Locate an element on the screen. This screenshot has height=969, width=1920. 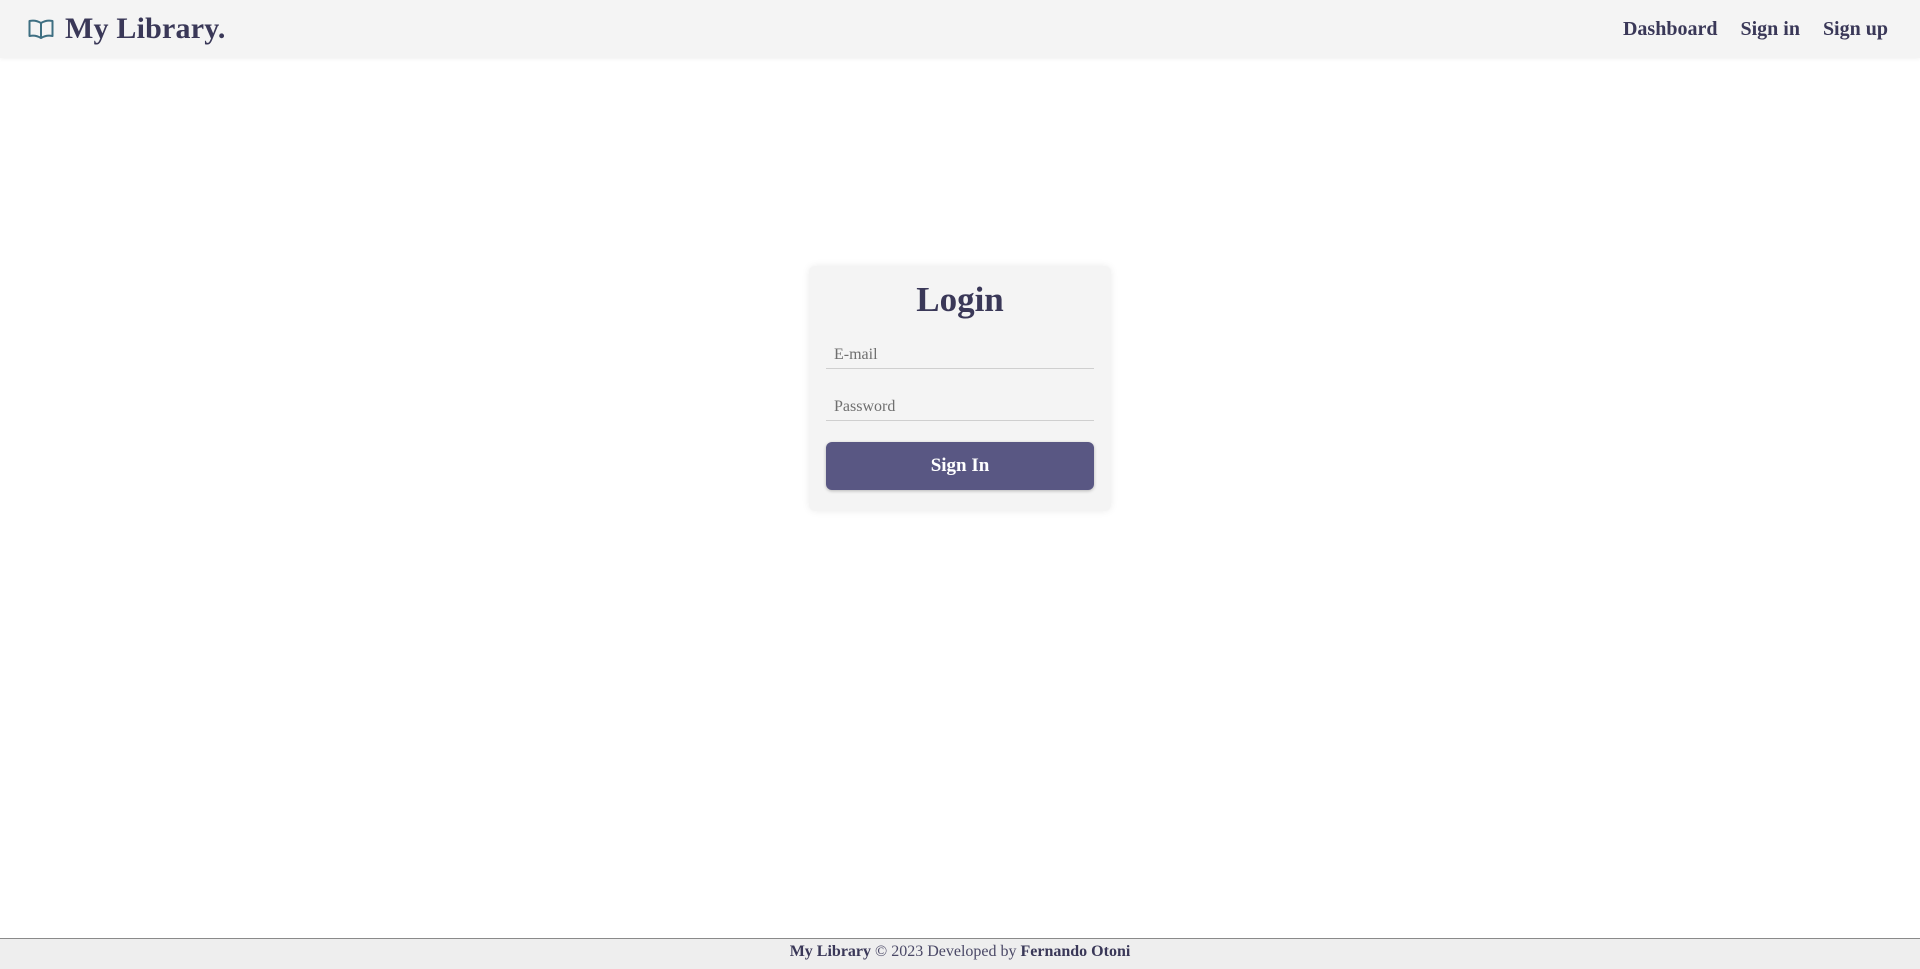
login-card: Login Sign In is located at coordinates (960, 388).